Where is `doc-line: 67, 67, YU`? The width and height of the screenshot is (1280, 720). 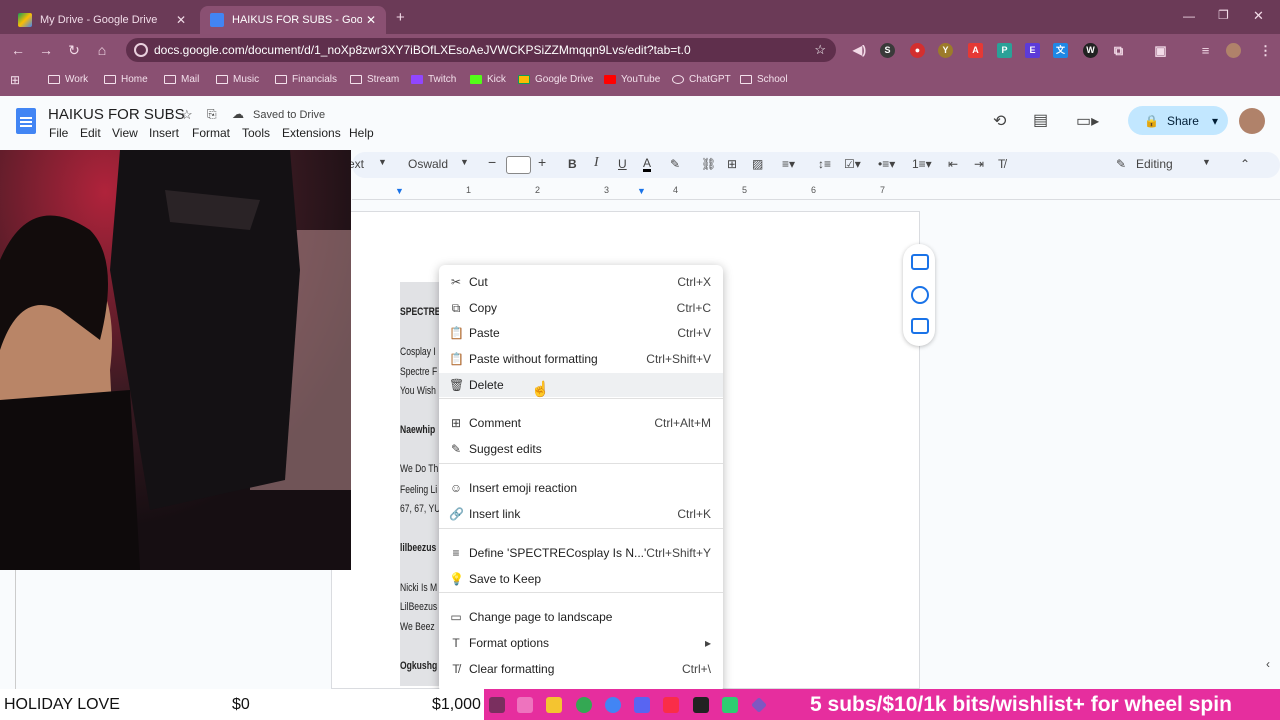
doc-line: 67, 67, YU is located at coordinates (420, 509).